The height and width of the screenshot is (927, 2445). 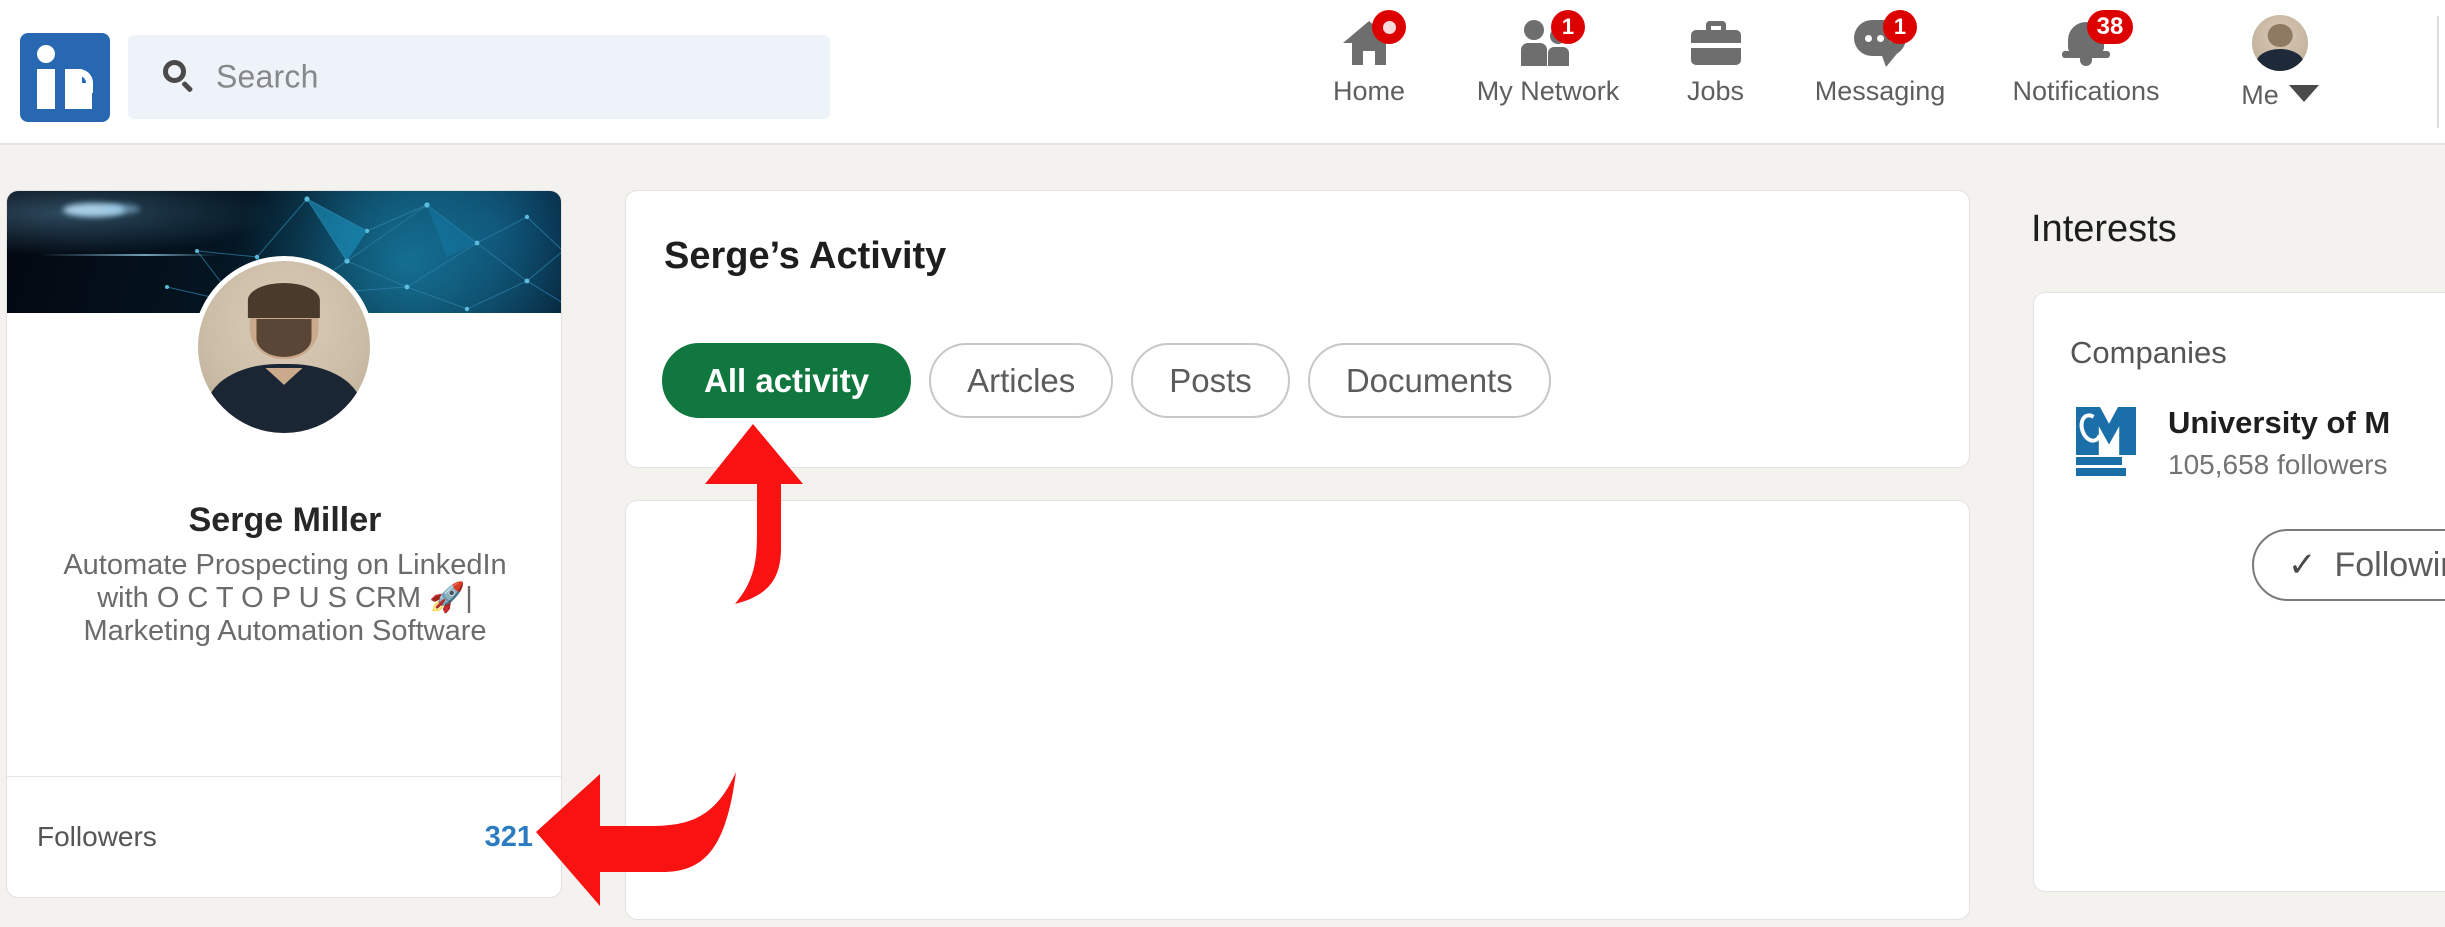 I want to click on arrow-pointing-to-followers-count, so click(x=645, y=840).